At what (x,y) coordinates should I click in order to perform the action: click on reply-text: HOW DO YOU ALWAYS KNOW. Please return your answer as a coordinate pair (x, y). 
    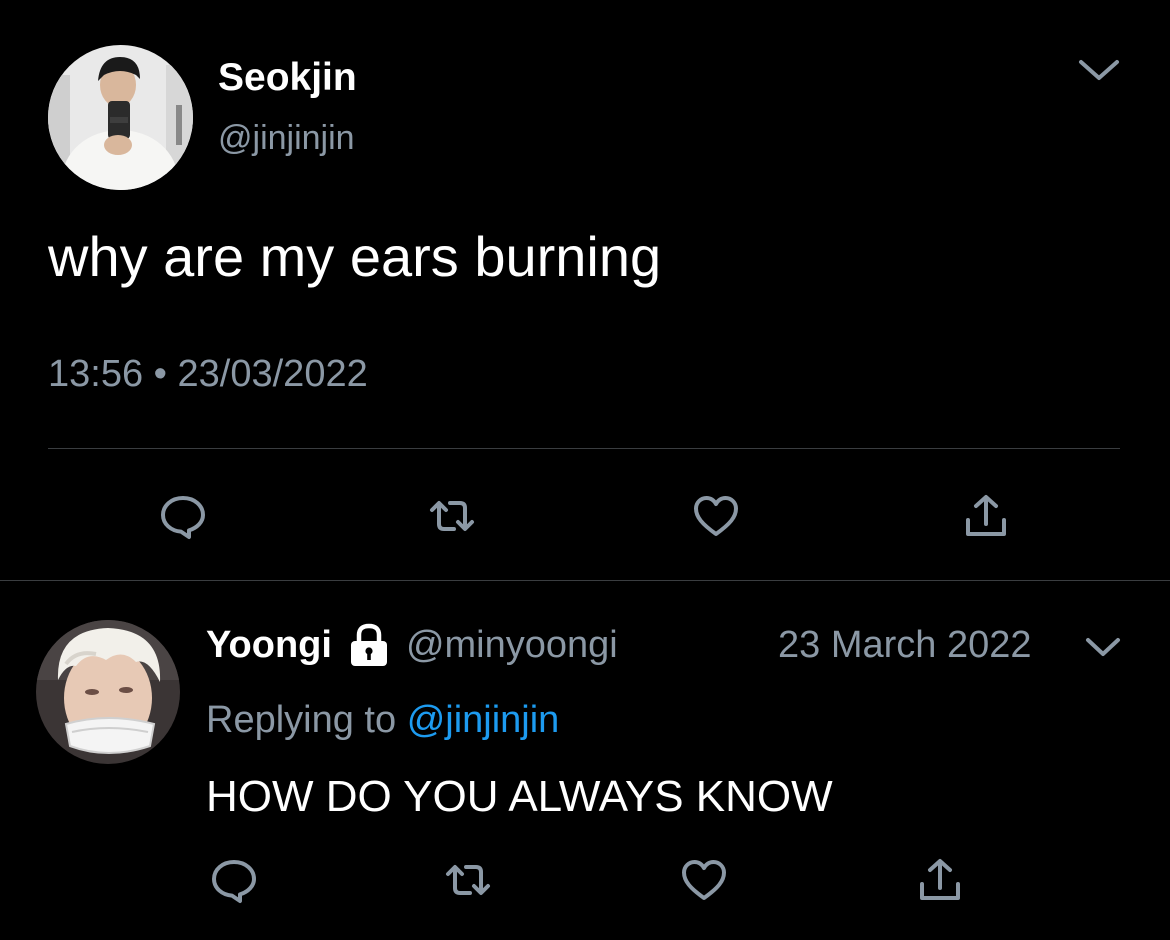
    Looking at the image, I should click on (519, 796).